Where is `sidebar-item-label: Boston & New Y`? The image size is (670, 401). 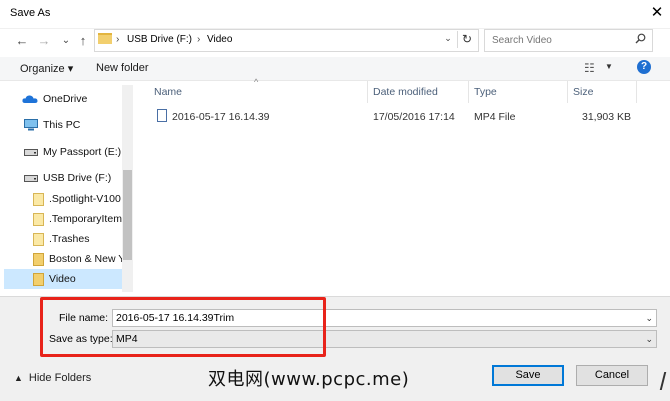 sidebar-item-label: Boston & New Y is located at coordinates (85, 259).